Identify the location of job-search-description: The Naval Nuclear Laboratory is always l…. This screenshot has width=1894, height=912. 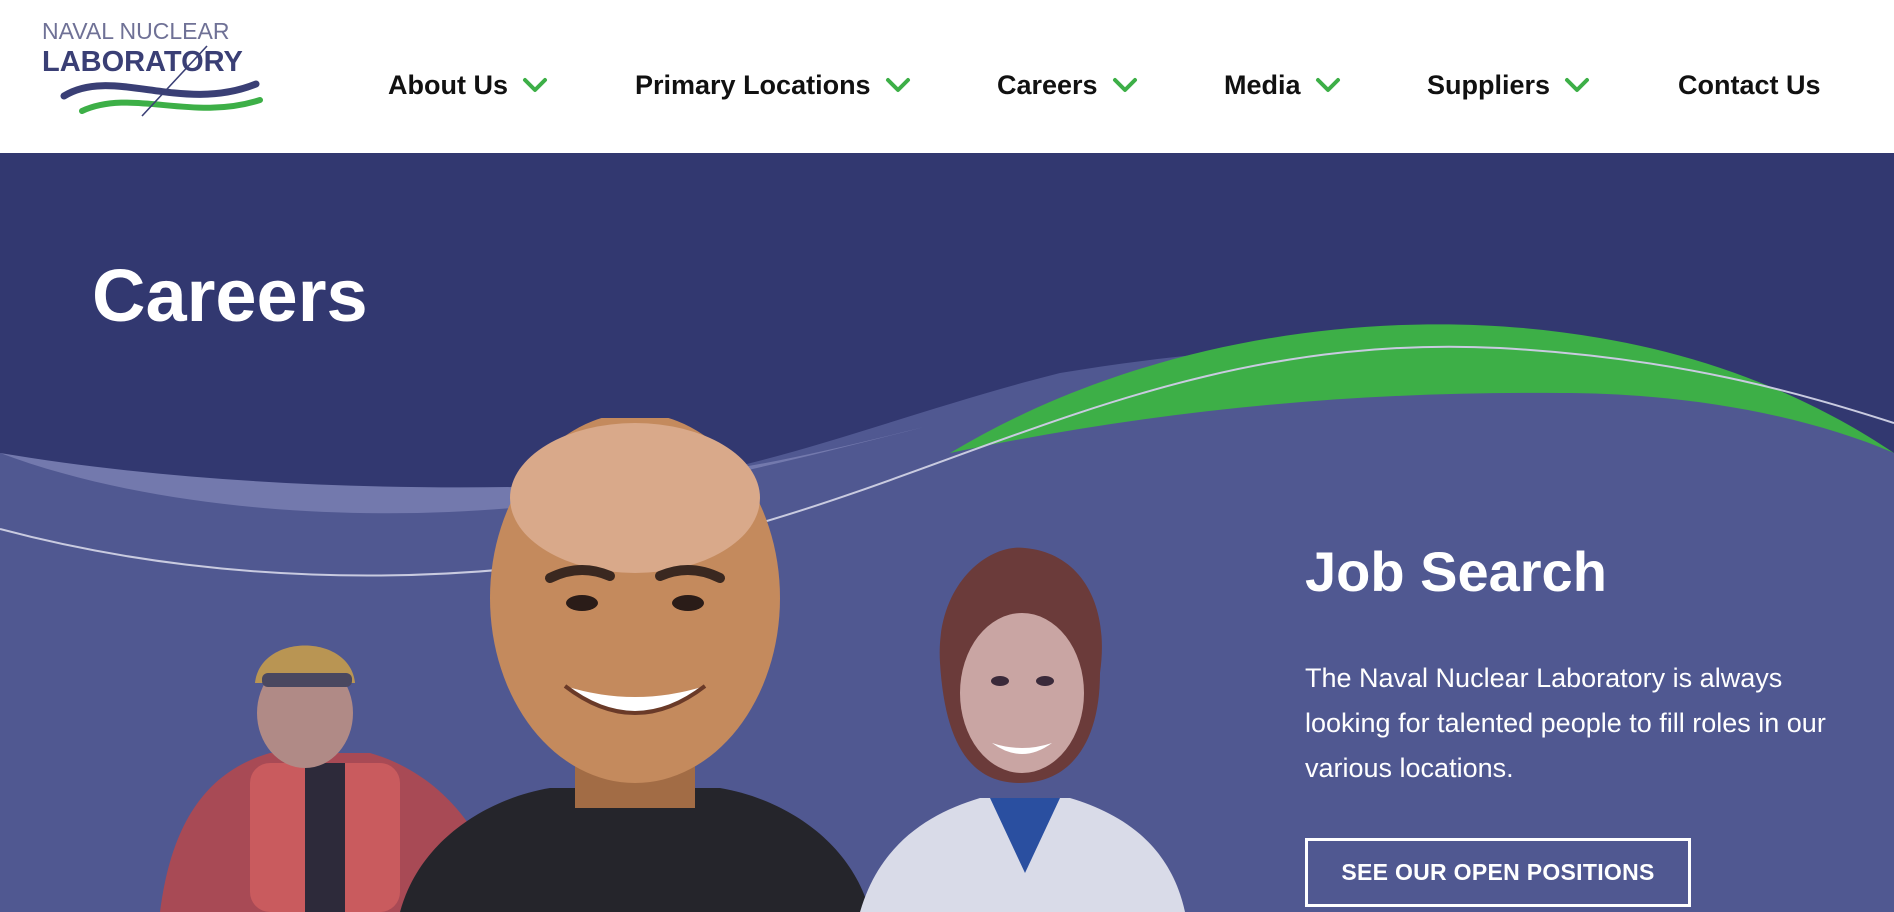
(1565, 723).